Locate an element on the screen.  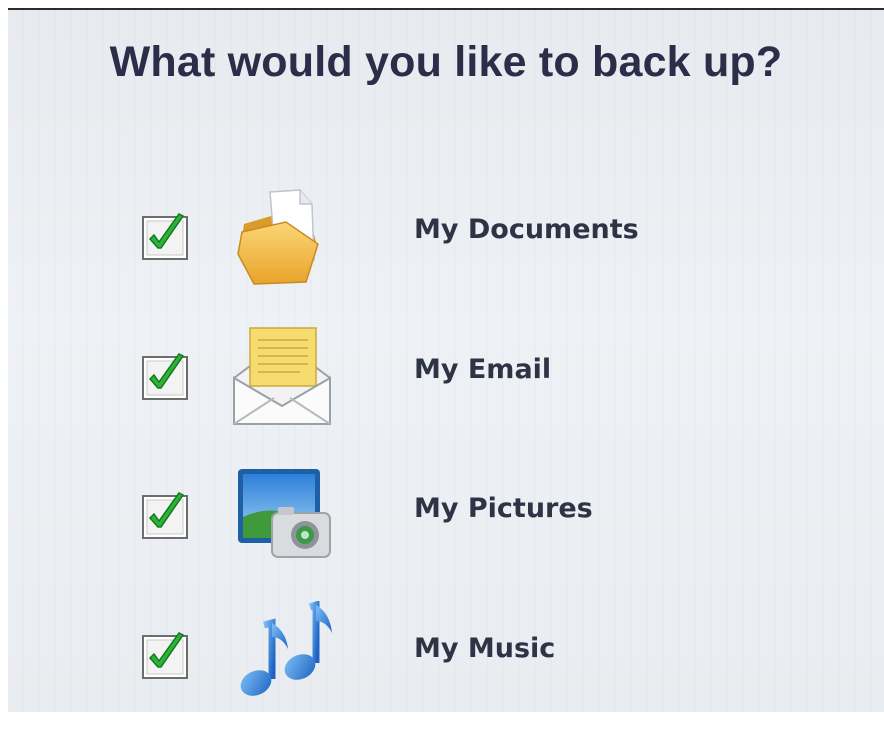
music-notes-icon is located at coordinates (286, 648).